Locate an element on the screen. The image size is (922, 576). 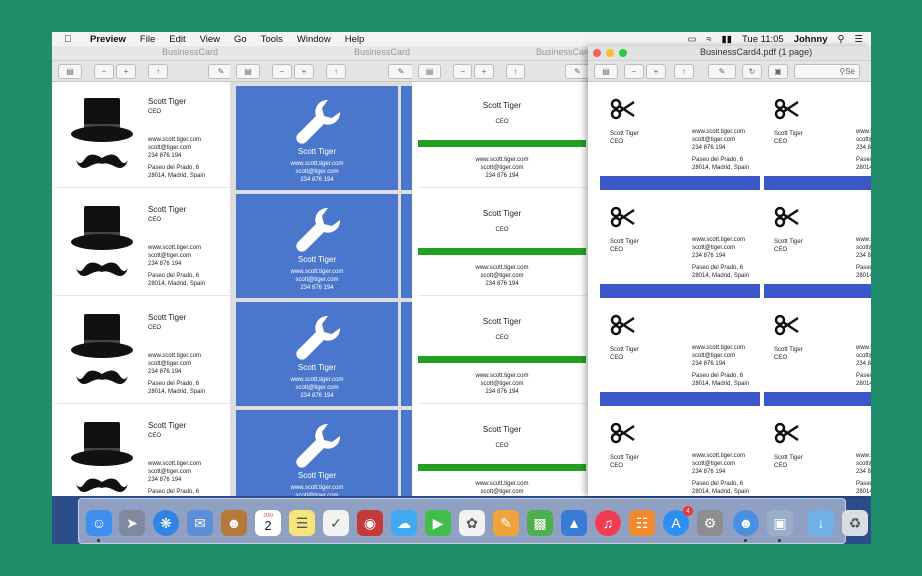
close-window-button is located at coordinates (597, 53).